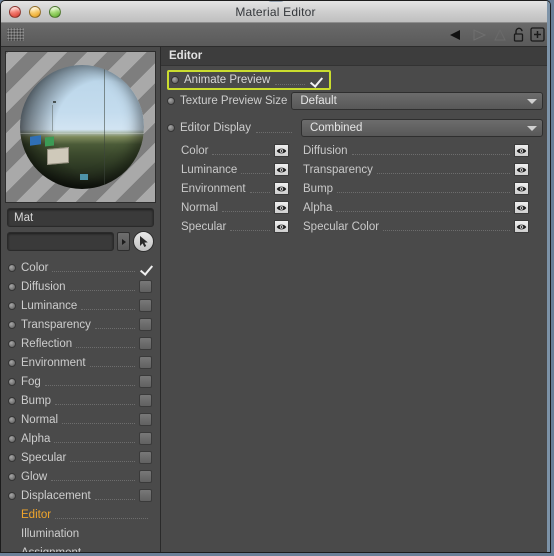 This screenshot has height=556, width=554. What do you see at coordinates (49, 305) in the screenshot?
I see `channel-label: Luminance` at bounding box center [49, 305].